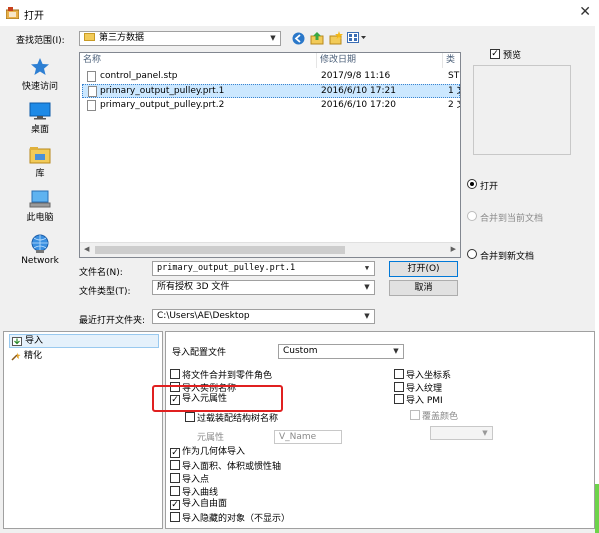 The image size is (599, 533). Describe the element at coordinates (418, 400) in the screenshot. I see `option-import-pmi: 导入 PMI` at that location.